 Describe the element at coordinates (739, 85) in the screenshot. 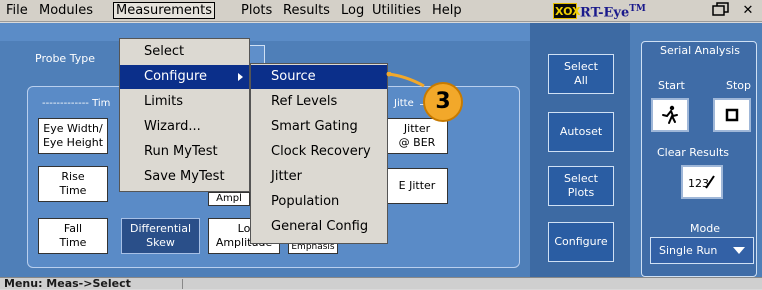

I see `stop-label: Stop` at that location.